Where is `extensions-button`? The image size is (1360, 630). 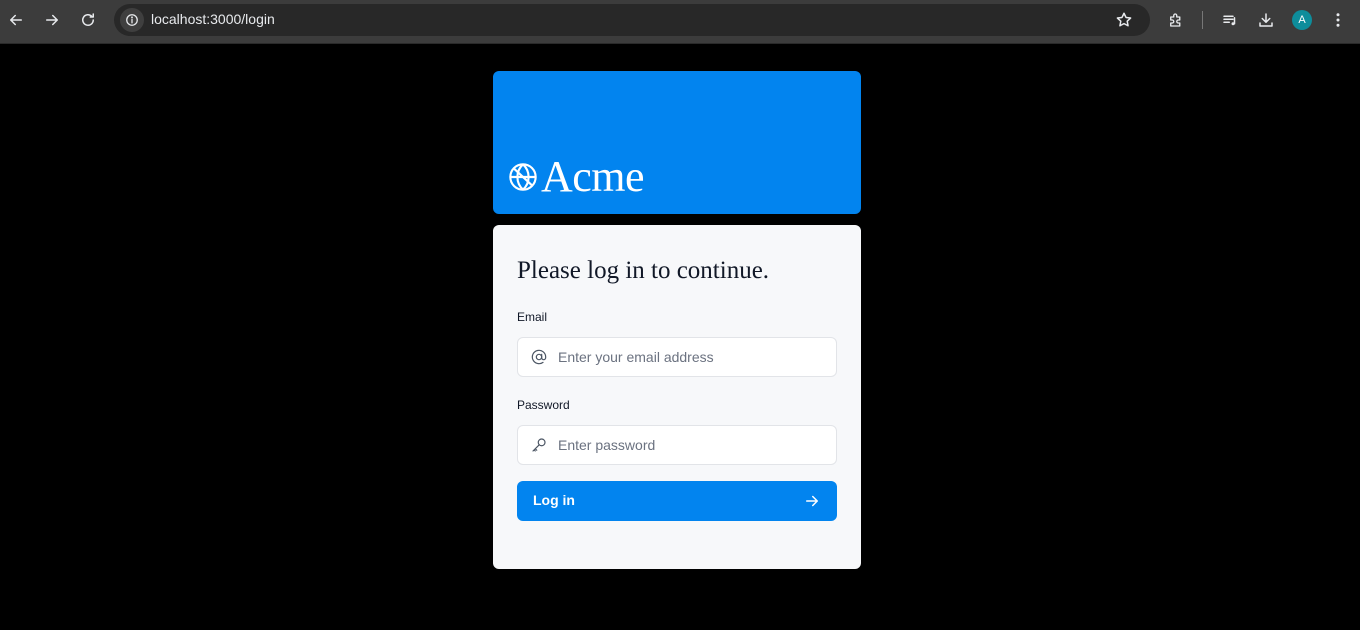
extensions-button is located at coordinates (1176, 20).